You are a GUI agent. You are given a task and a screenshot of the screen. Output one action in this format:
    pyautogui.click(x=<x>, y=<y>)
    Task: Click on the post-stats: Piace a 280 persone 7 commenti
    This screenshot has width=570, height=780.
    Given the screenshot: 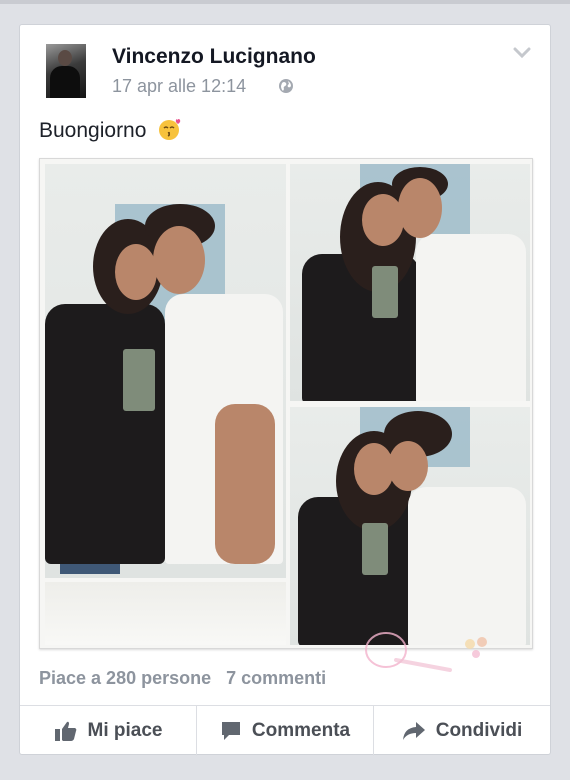 What is the action you would take?
    pyautogui.click(x=187, y=678)
    